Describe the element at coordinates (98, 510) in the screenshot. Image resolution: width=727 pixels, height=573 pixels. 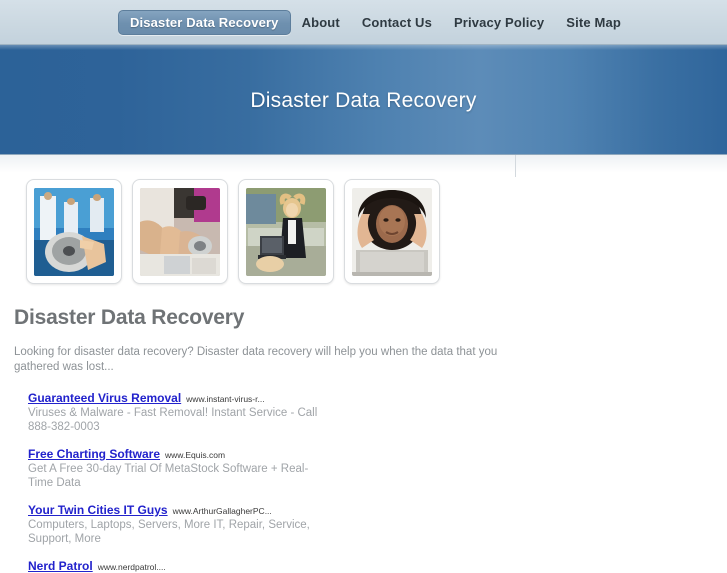
I see `ad-title-link: Your Twin Cities IT Guys` at that location.